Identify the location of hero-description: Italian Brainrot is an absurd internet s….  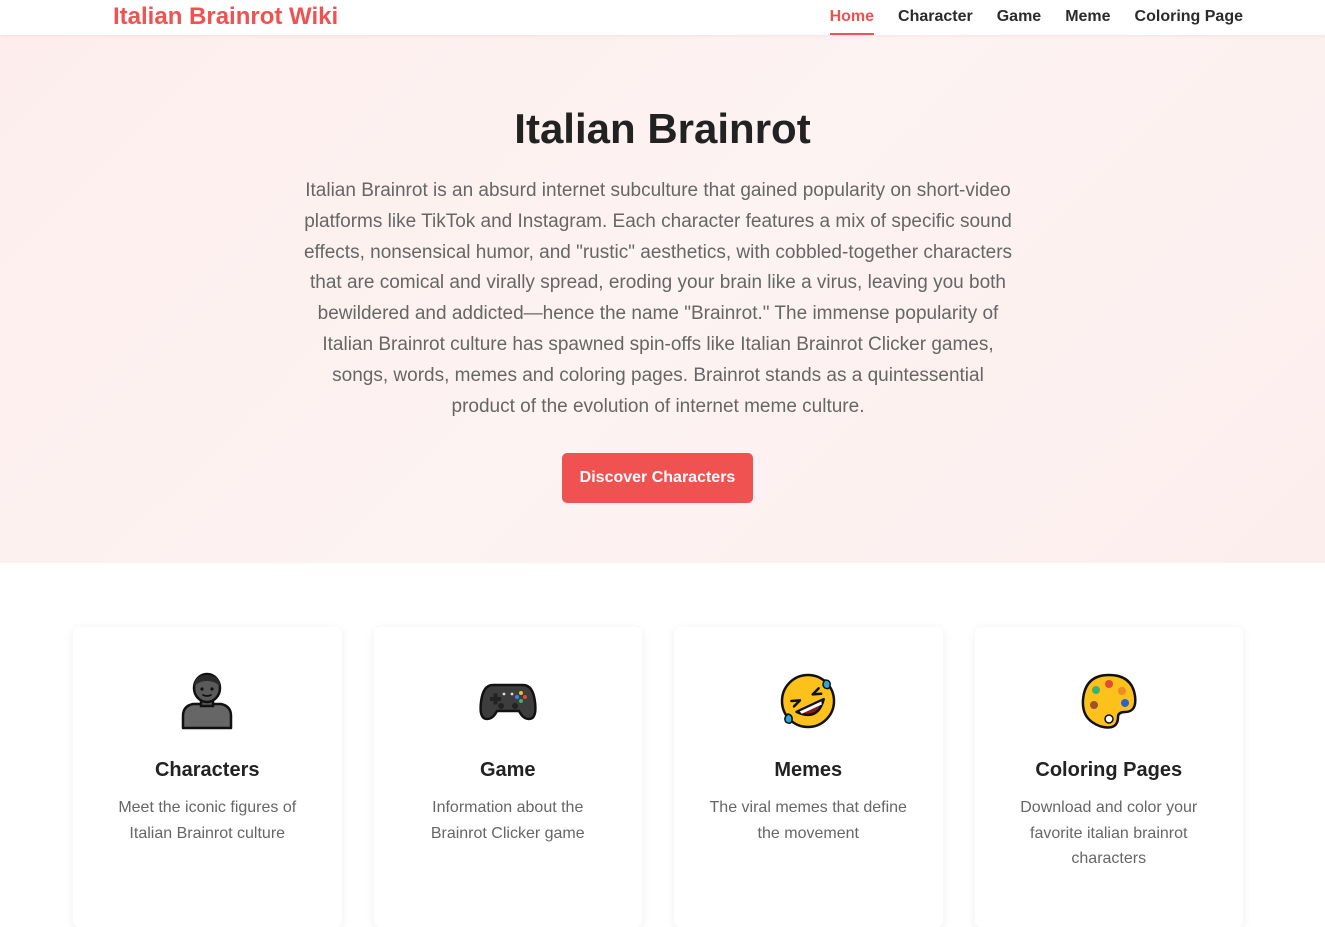
(658, 298).